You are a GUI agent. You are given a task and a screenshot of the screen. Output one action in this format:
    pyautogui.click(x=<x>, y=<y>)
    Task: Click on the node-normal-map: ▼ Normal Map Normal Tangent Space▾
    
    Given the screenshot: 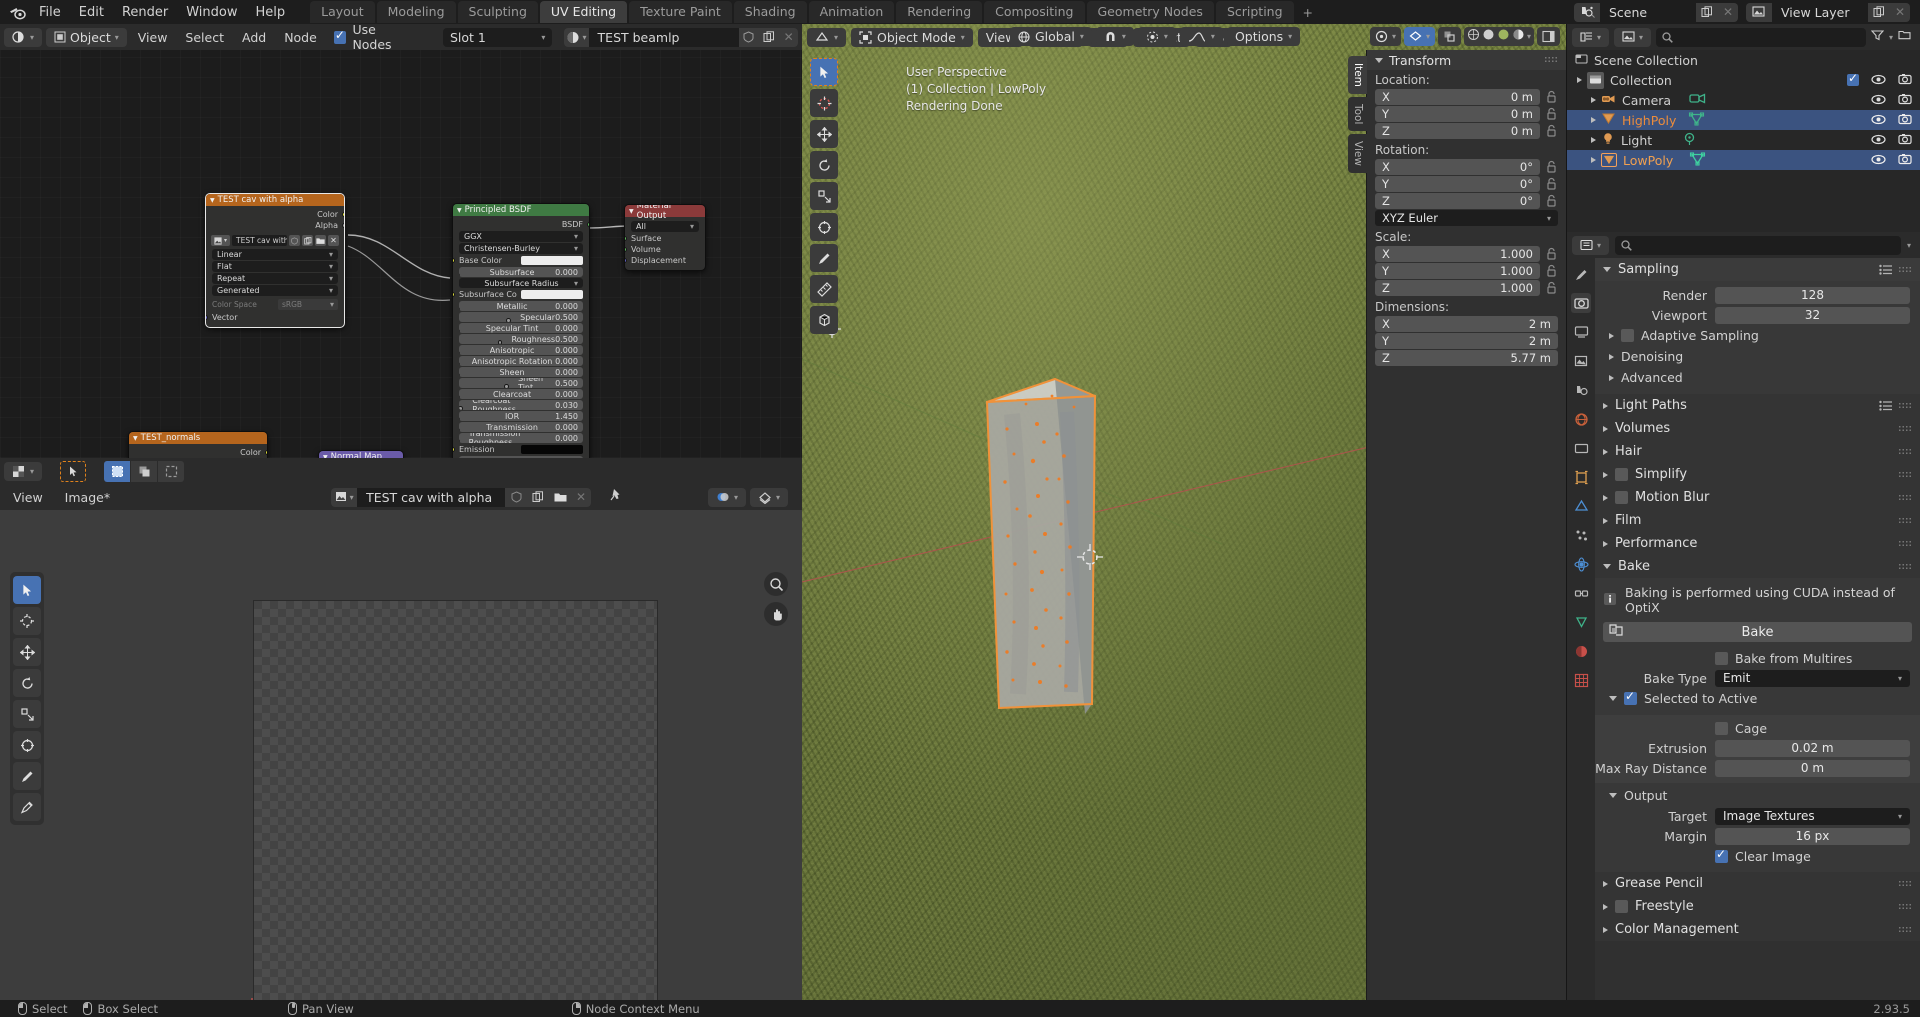 What is the action you would take?
    pyautogui.click(x=361, y=454)
    